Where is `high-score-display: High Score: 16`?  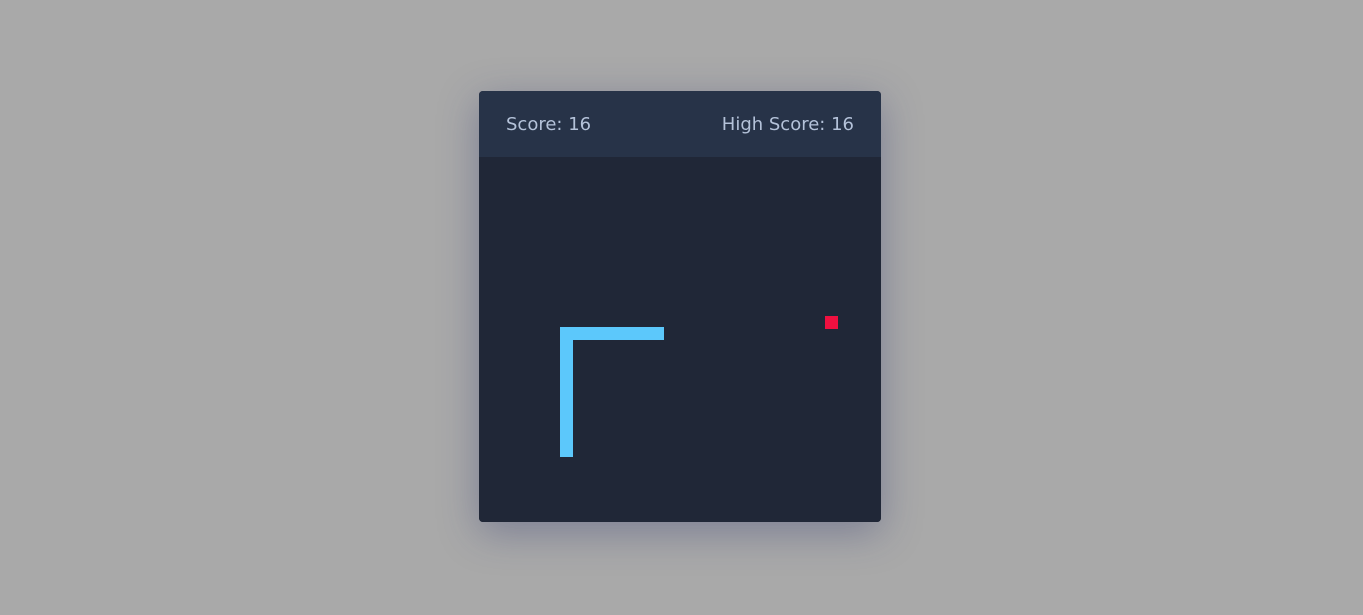
high-score-display: High Score: 16 is located at coordinates (788, 124).